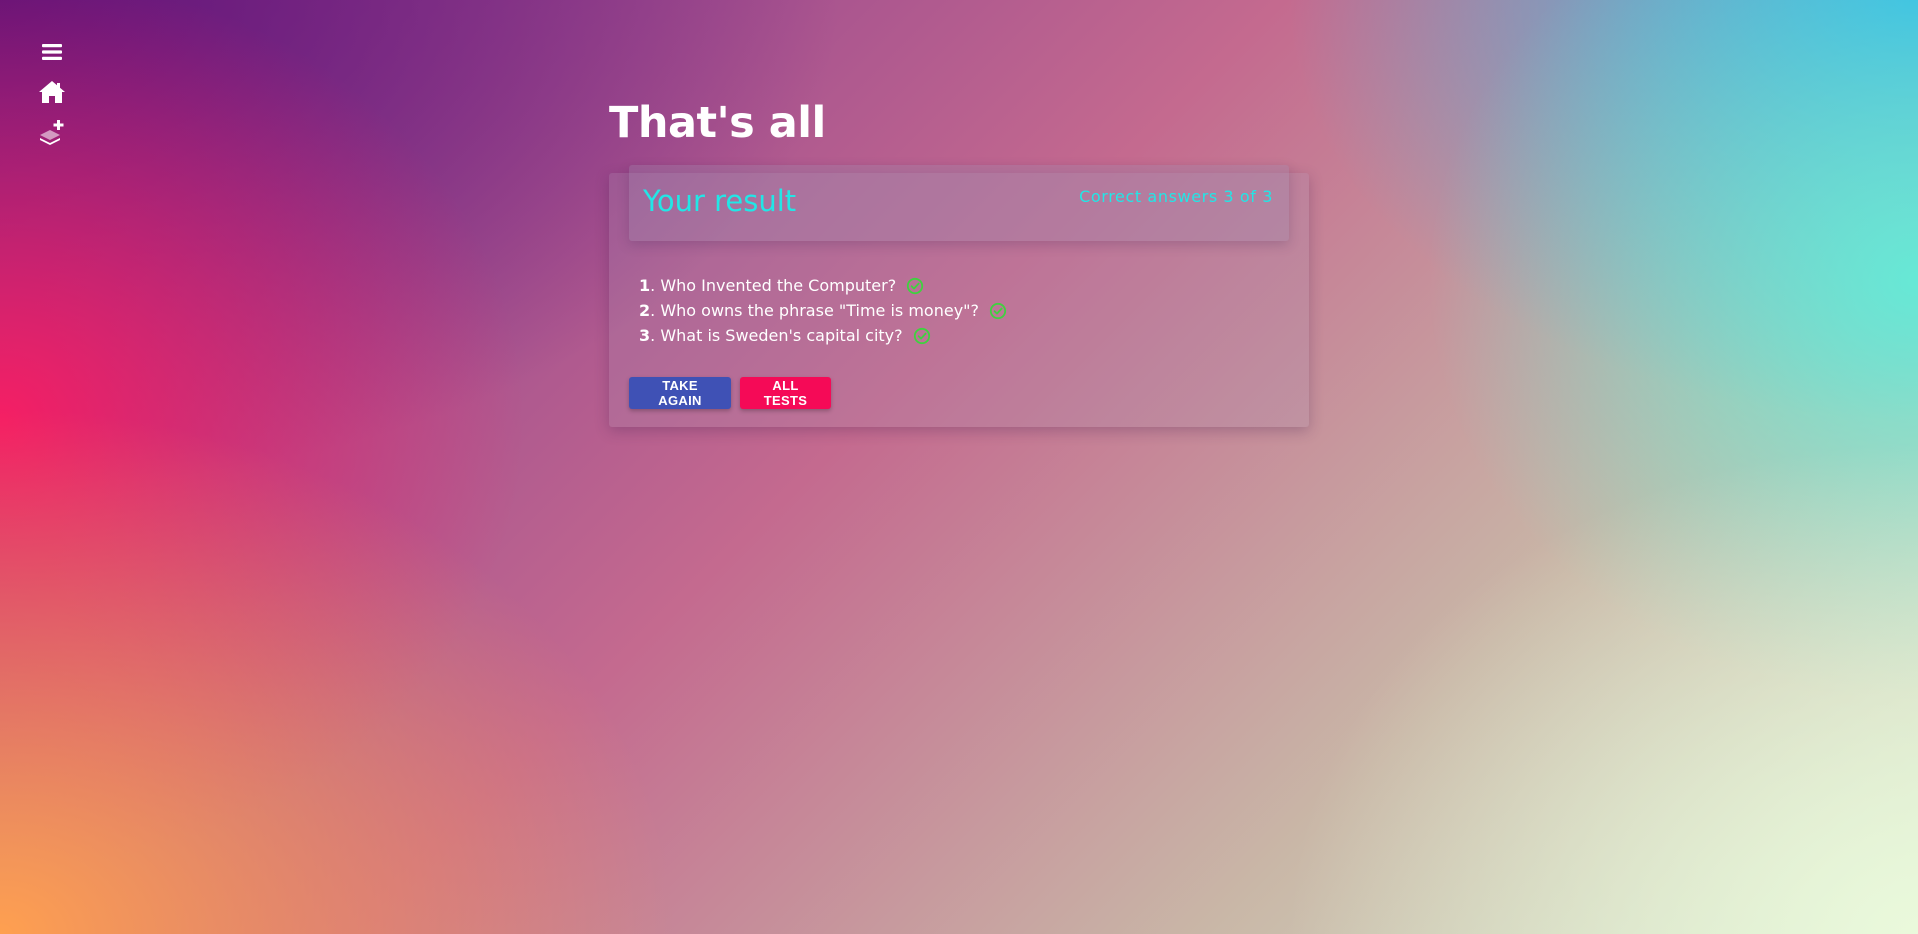  I want to click on sidebar, so click(52, 96).